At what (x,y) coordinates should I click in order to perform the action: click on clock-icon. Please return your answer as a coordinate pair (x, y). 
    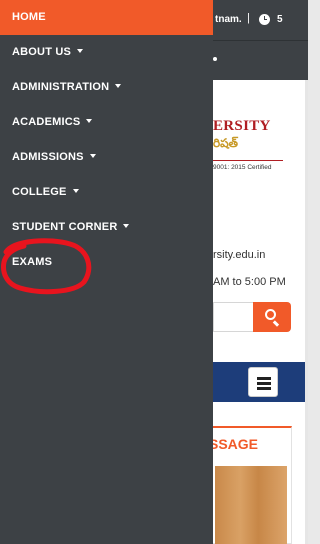
    Looking at the image, I should click on (264, 19).